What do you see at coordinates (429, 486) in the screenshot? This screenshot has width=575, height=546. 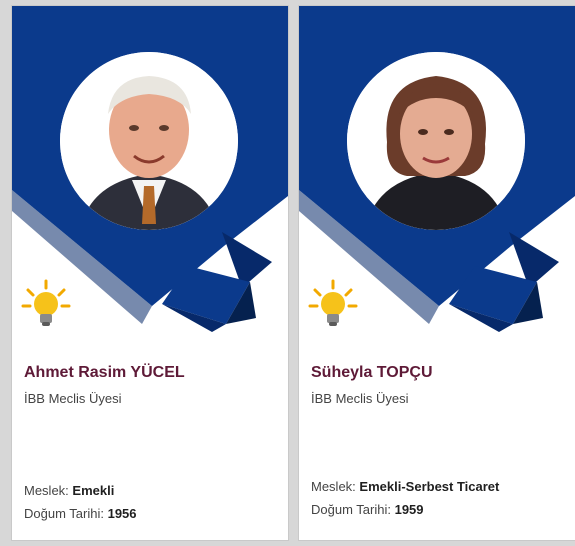 I see `occupation-value: Emekli-Serbest Ticaret` at bounding box center [429, 486].